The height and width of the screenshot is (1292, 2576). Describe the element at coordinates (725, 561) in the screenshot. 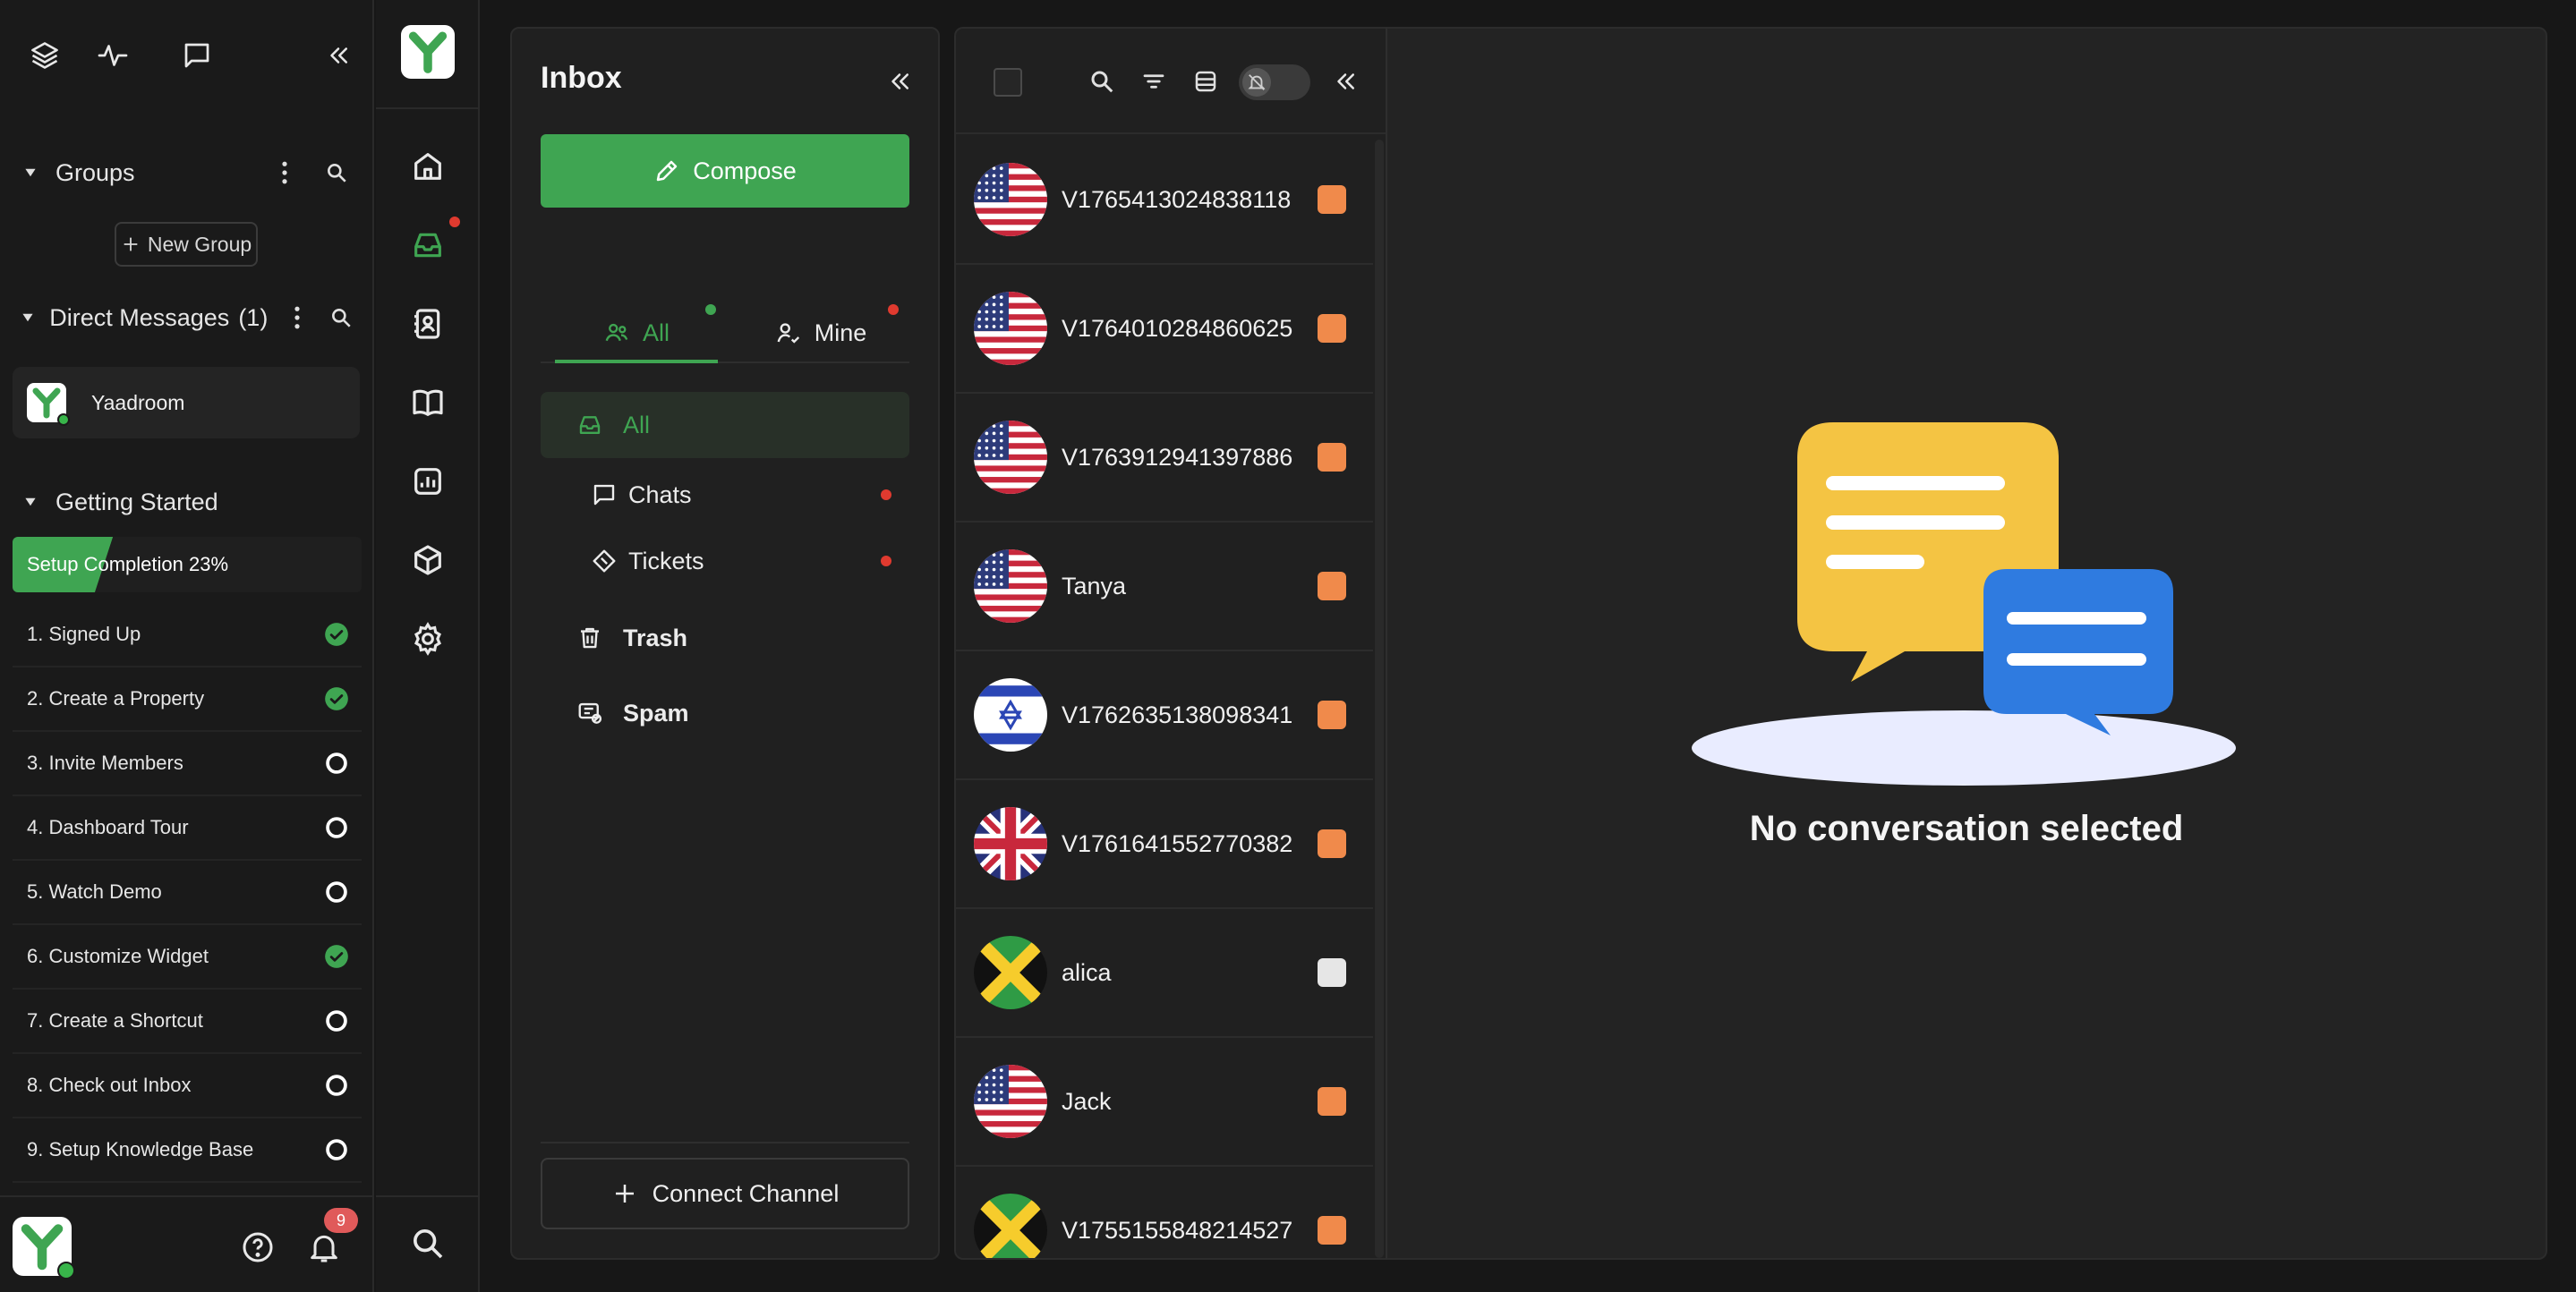

I see `nav-tickets: Tickets` at that location.